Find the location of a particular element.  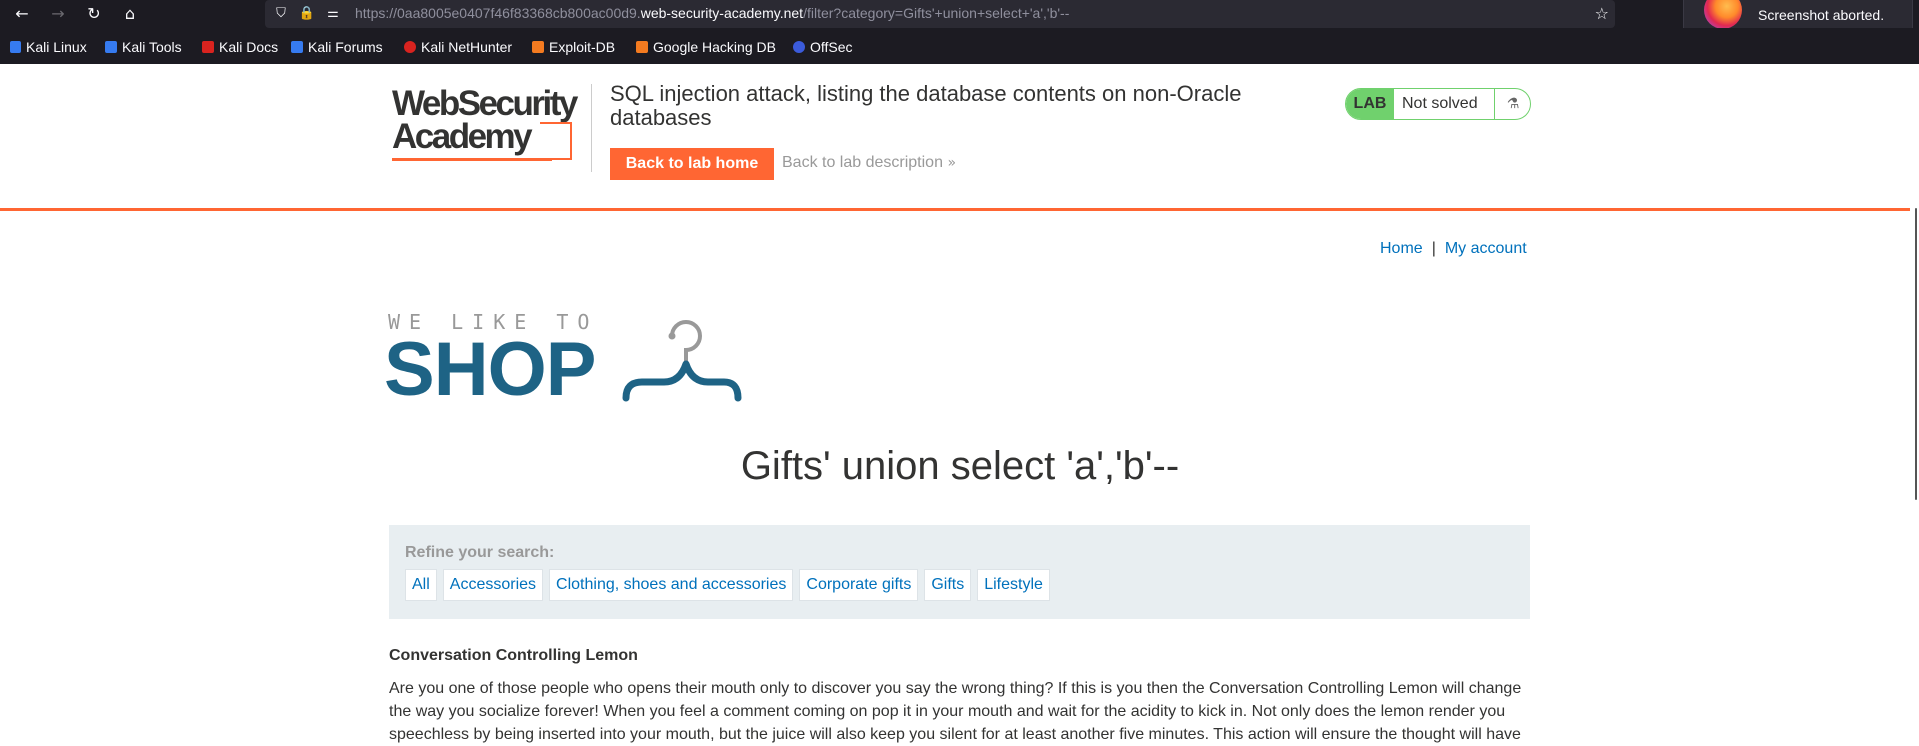

home-link: Home is located at coordinates (1401, 248).